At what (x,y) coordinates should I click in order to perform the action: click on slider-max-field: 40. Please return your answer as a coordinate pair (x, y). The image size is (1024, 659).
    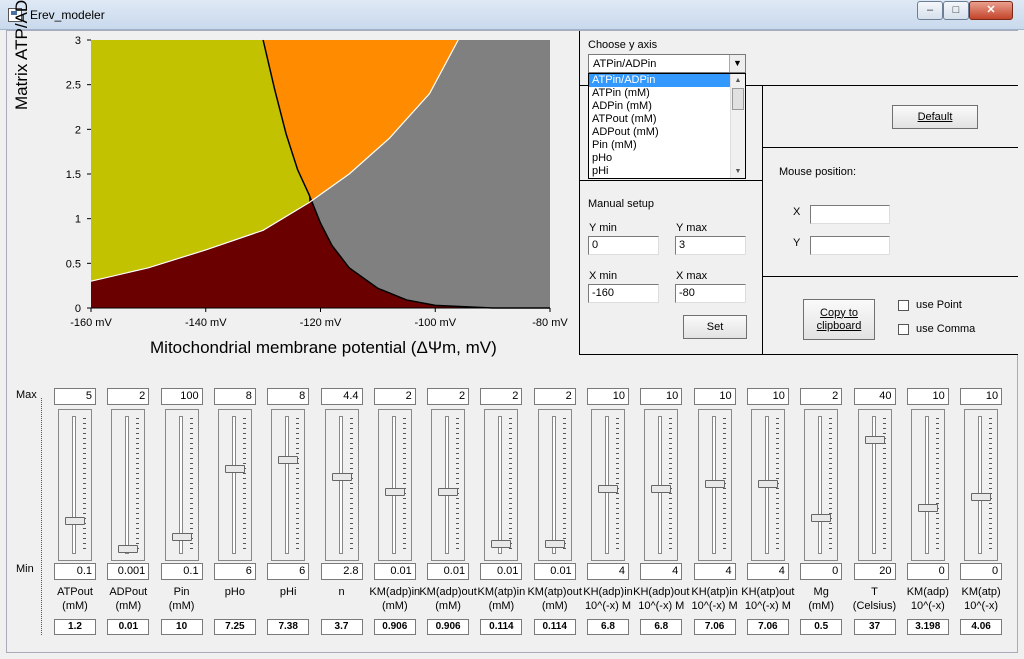
    Looking at the image, I should click on (874, 396).